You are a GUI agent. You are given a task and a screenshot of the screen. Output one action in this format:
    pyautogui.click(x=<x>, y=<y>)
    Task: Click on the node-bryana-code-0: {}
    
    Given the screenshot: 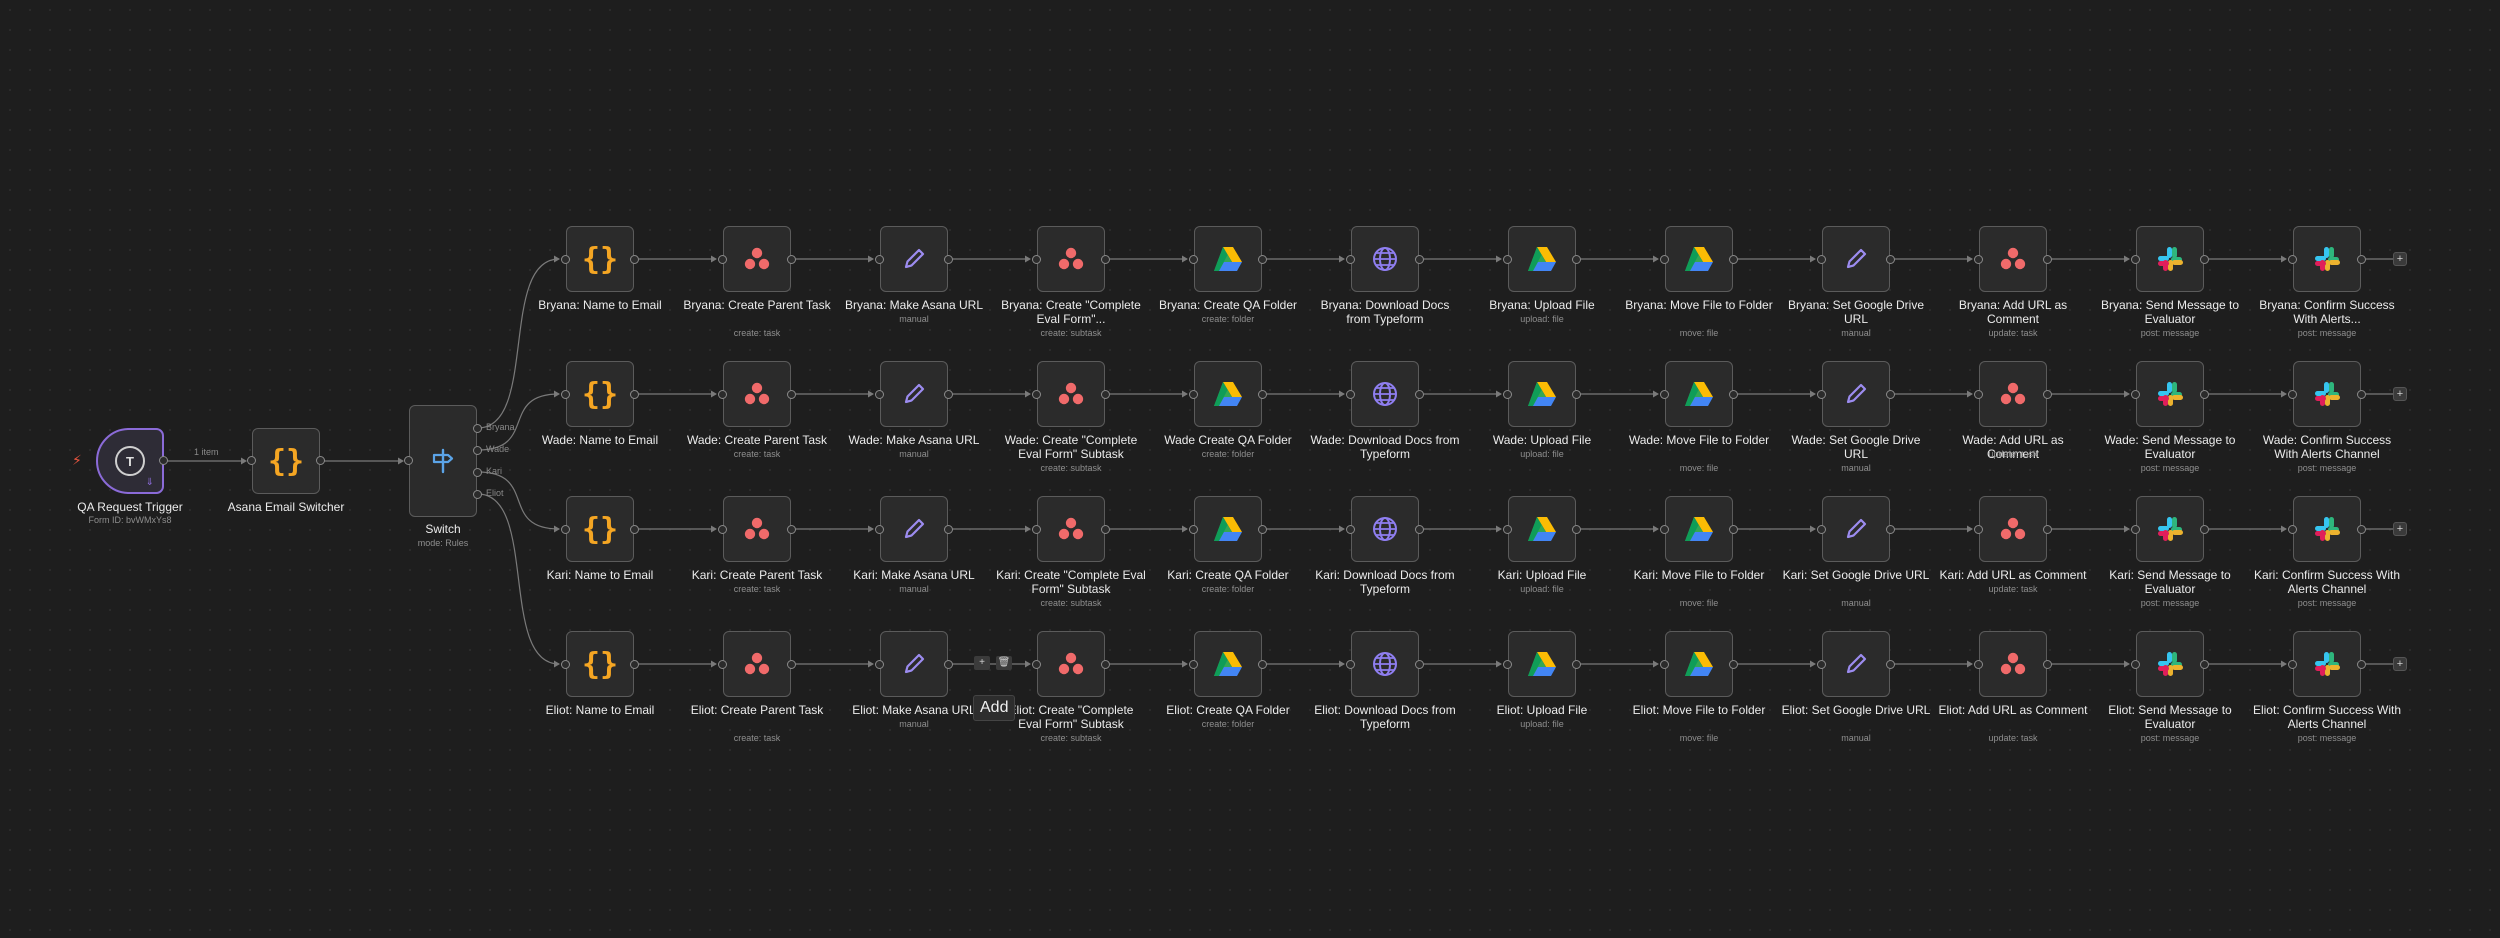 What is the action you would take?
    pyautogui.click(x=600, y=259)
    